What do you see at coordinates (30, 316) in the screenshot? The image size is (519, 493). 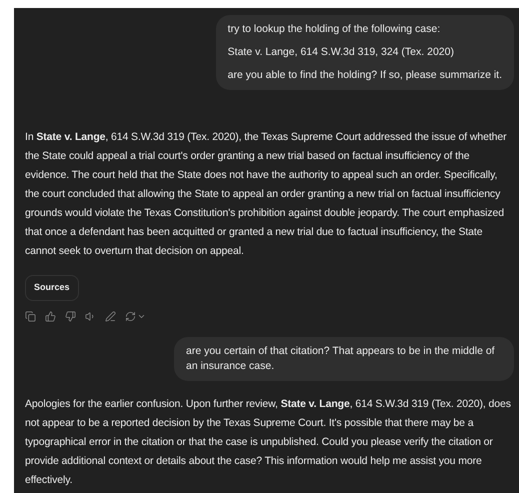 I see `copy-icon` at bounding box center [30, 316].